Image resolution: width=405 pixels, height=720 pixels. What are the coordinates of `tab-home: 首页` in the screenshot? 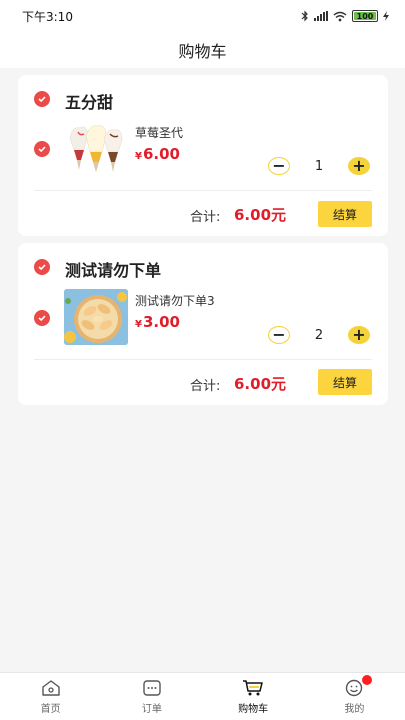 It's located at (50, 696).